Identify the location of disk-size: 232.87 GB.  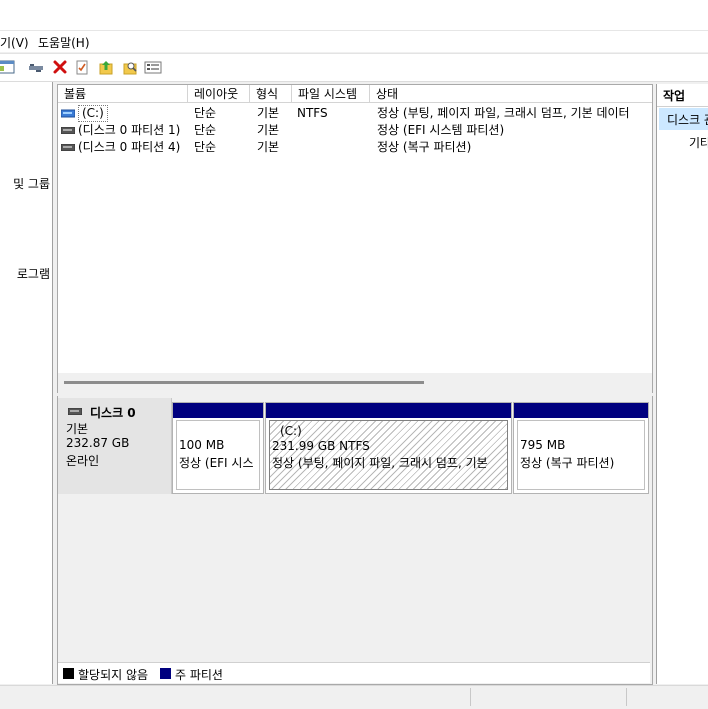
(98, 443).